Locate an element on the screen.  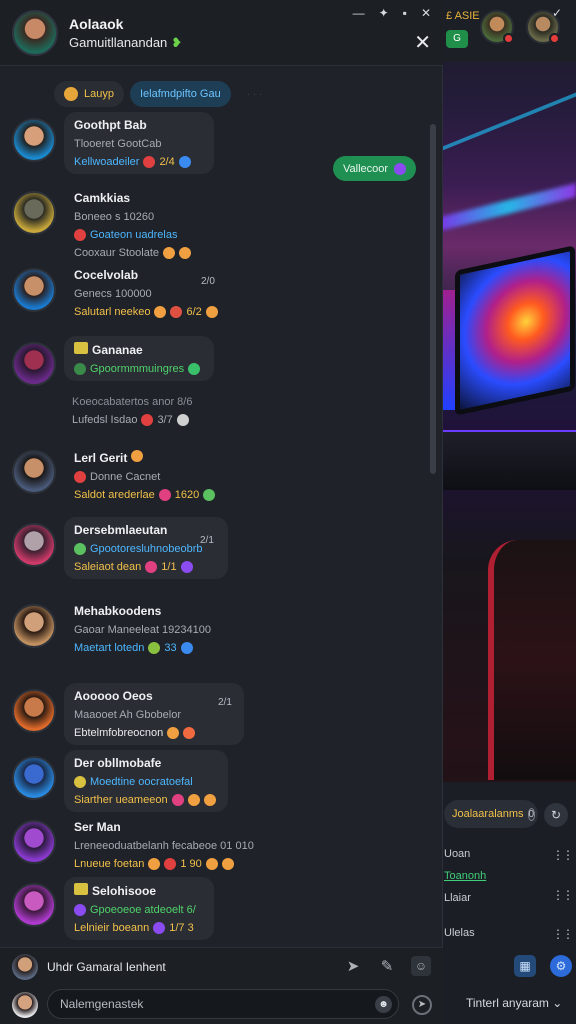
message-line: Tlooeret GootCab is located at coordinates (118, 144).